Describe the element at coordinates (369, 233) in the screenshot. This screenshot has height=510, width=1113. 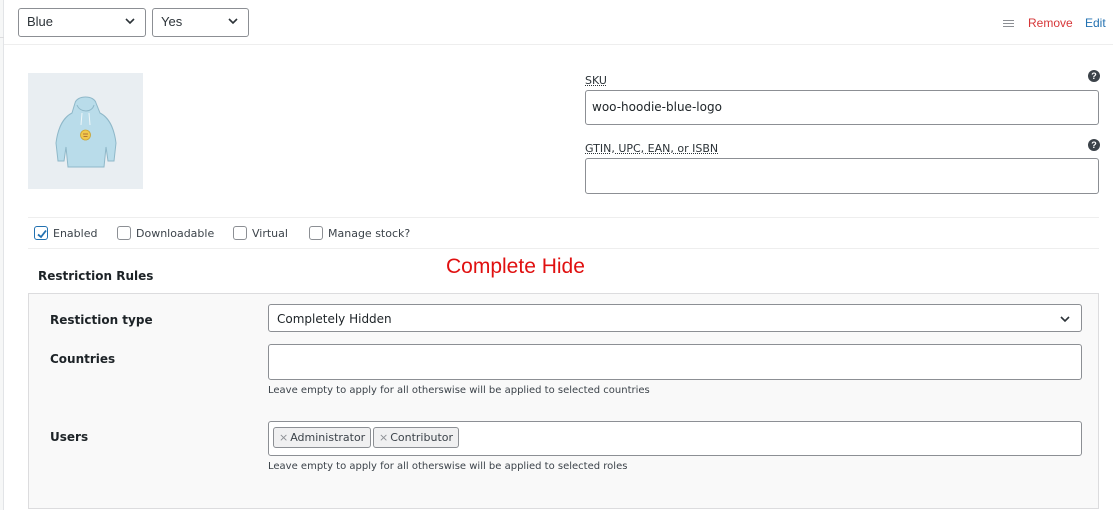
I see `manage-stock-label: Manage stock?` at that location.